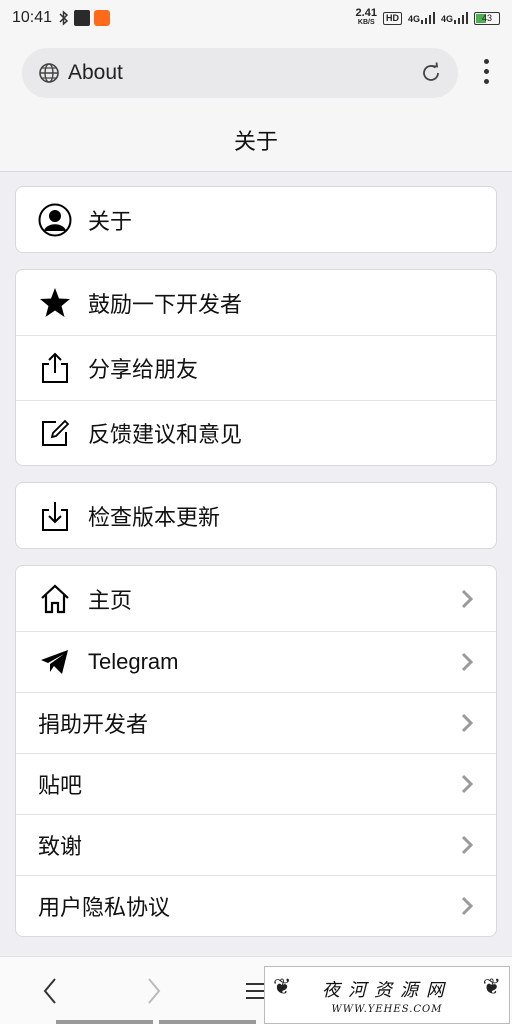 Image resolution: width=512 pixels, height=1024 pixels. What do you see at coordinates (256, 783) in the screenshot?
I see `list-item-tieba: 贴吧` at bounding box center [256, 783].